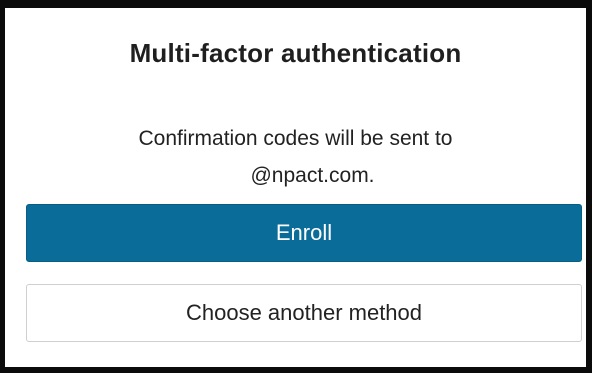 This screenshot has height=373, width=592. What do you see at coordinates (304, 233) in the screenshot?
I see `enroll-button: Enroll` at bounding box center [304, 233].